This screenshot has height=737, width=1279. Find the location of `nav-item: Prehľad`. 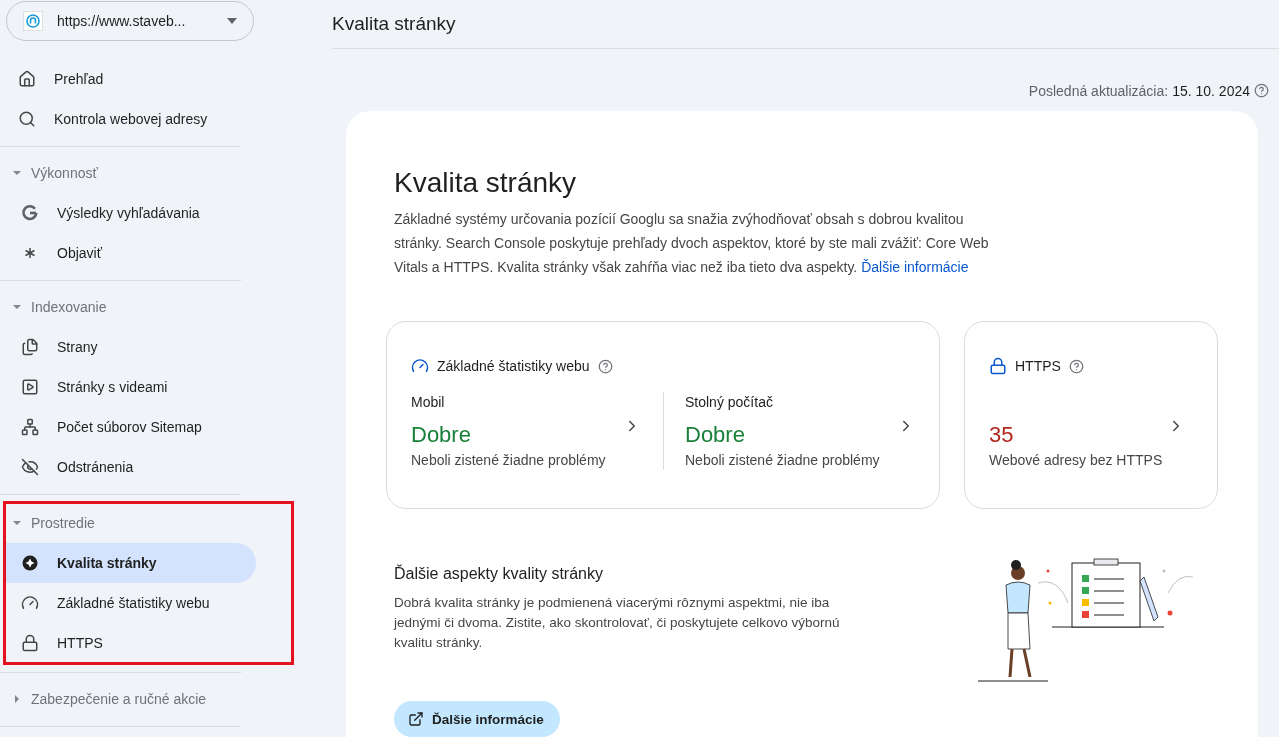

nav-item: Prehľad is located at coordinates (126, 79).